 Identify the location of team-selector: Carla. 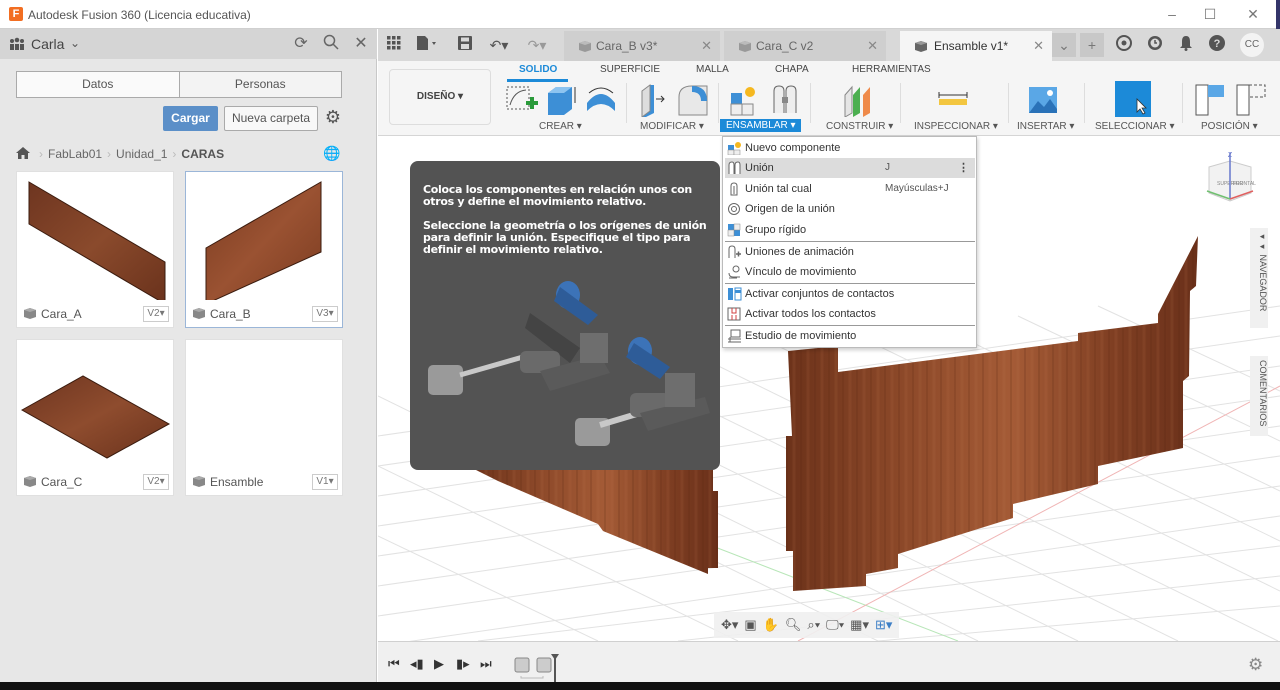
(47, 44).